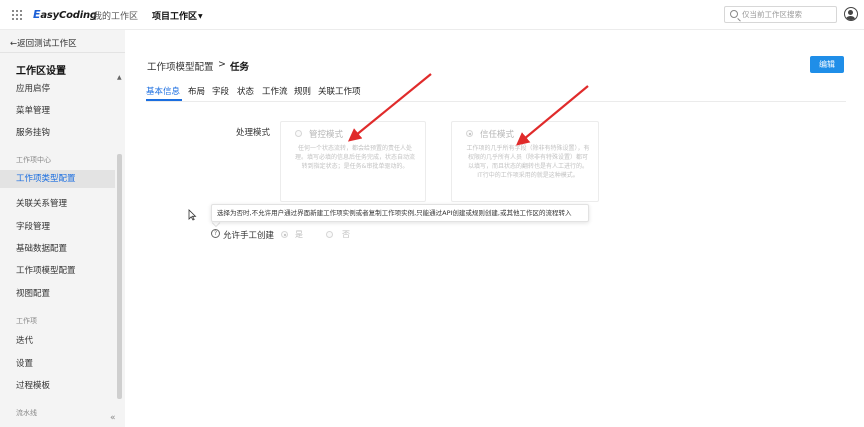 This screenshot has height=427, width=864. What do you see at coordinates (192, 215) in the screenshot?
I see `mouse-cursor-icon` at bounding box center [192, 215].